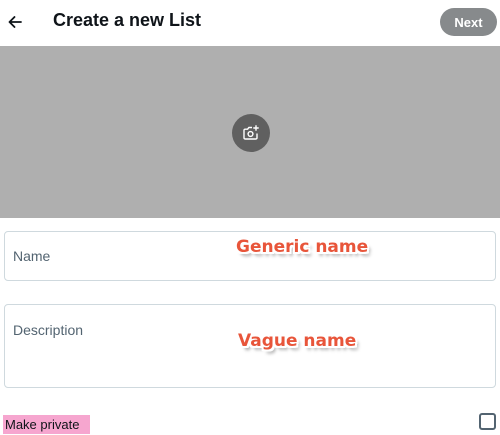 The image size is (500, 435). Describe the element at coordinates (47, 424) in the screenshot. I see `make-private-label: Make private` at that location.